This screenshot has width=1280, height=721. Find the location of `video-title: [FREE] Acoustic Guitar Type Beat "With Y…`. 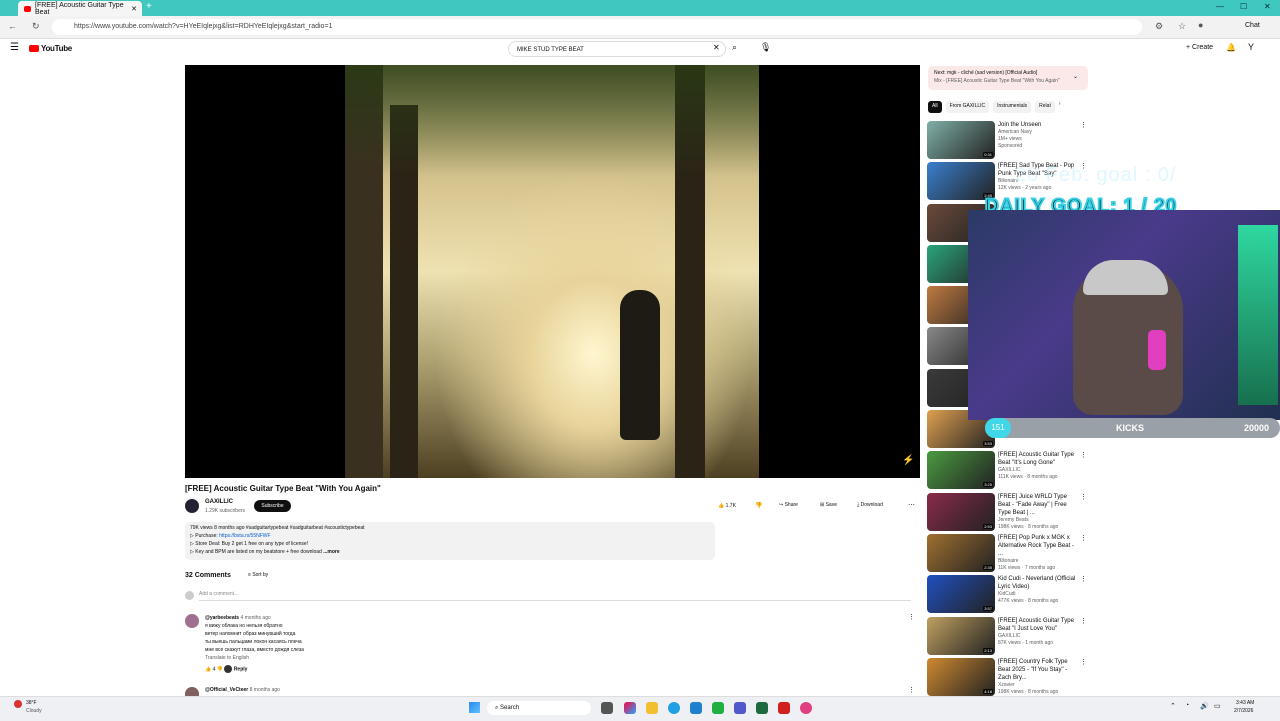

video-title: [FREE] Acoustic Guitar Type Beat "With Y… is located at coordinates (283, 488).